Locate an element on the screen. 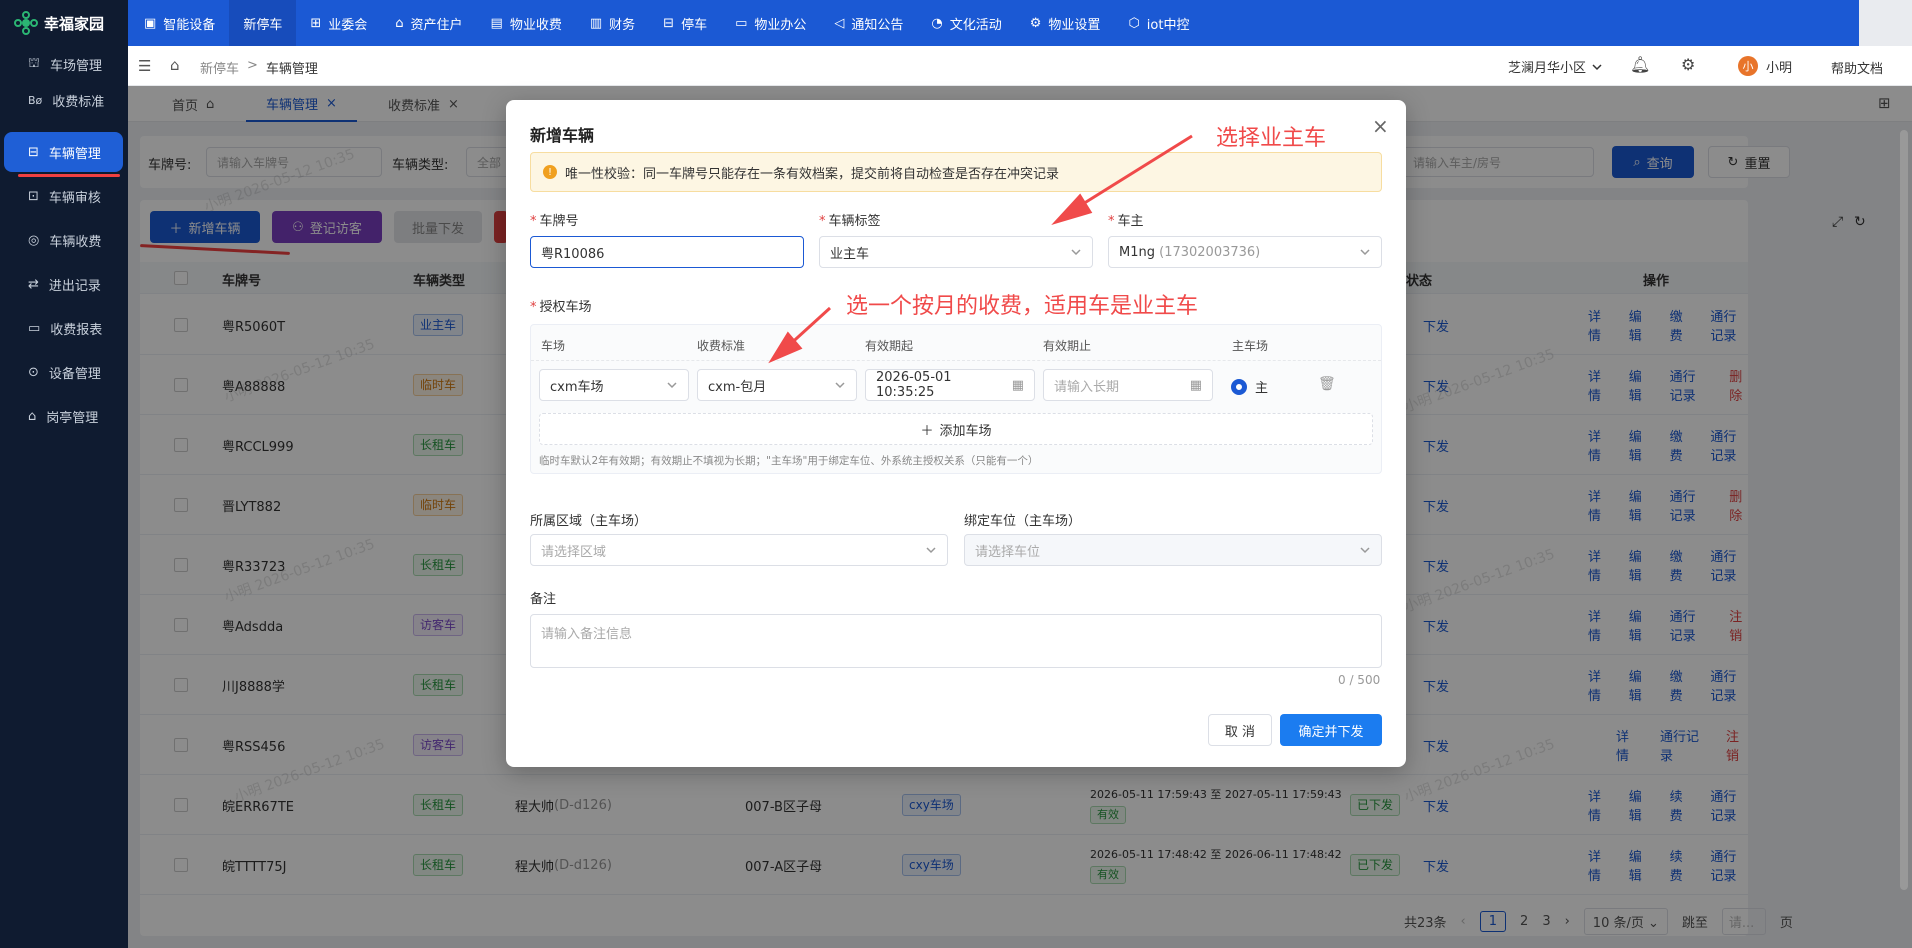 This screenshot has height=948, width=1912. arrowhead is located at coordinates (1072, 209).